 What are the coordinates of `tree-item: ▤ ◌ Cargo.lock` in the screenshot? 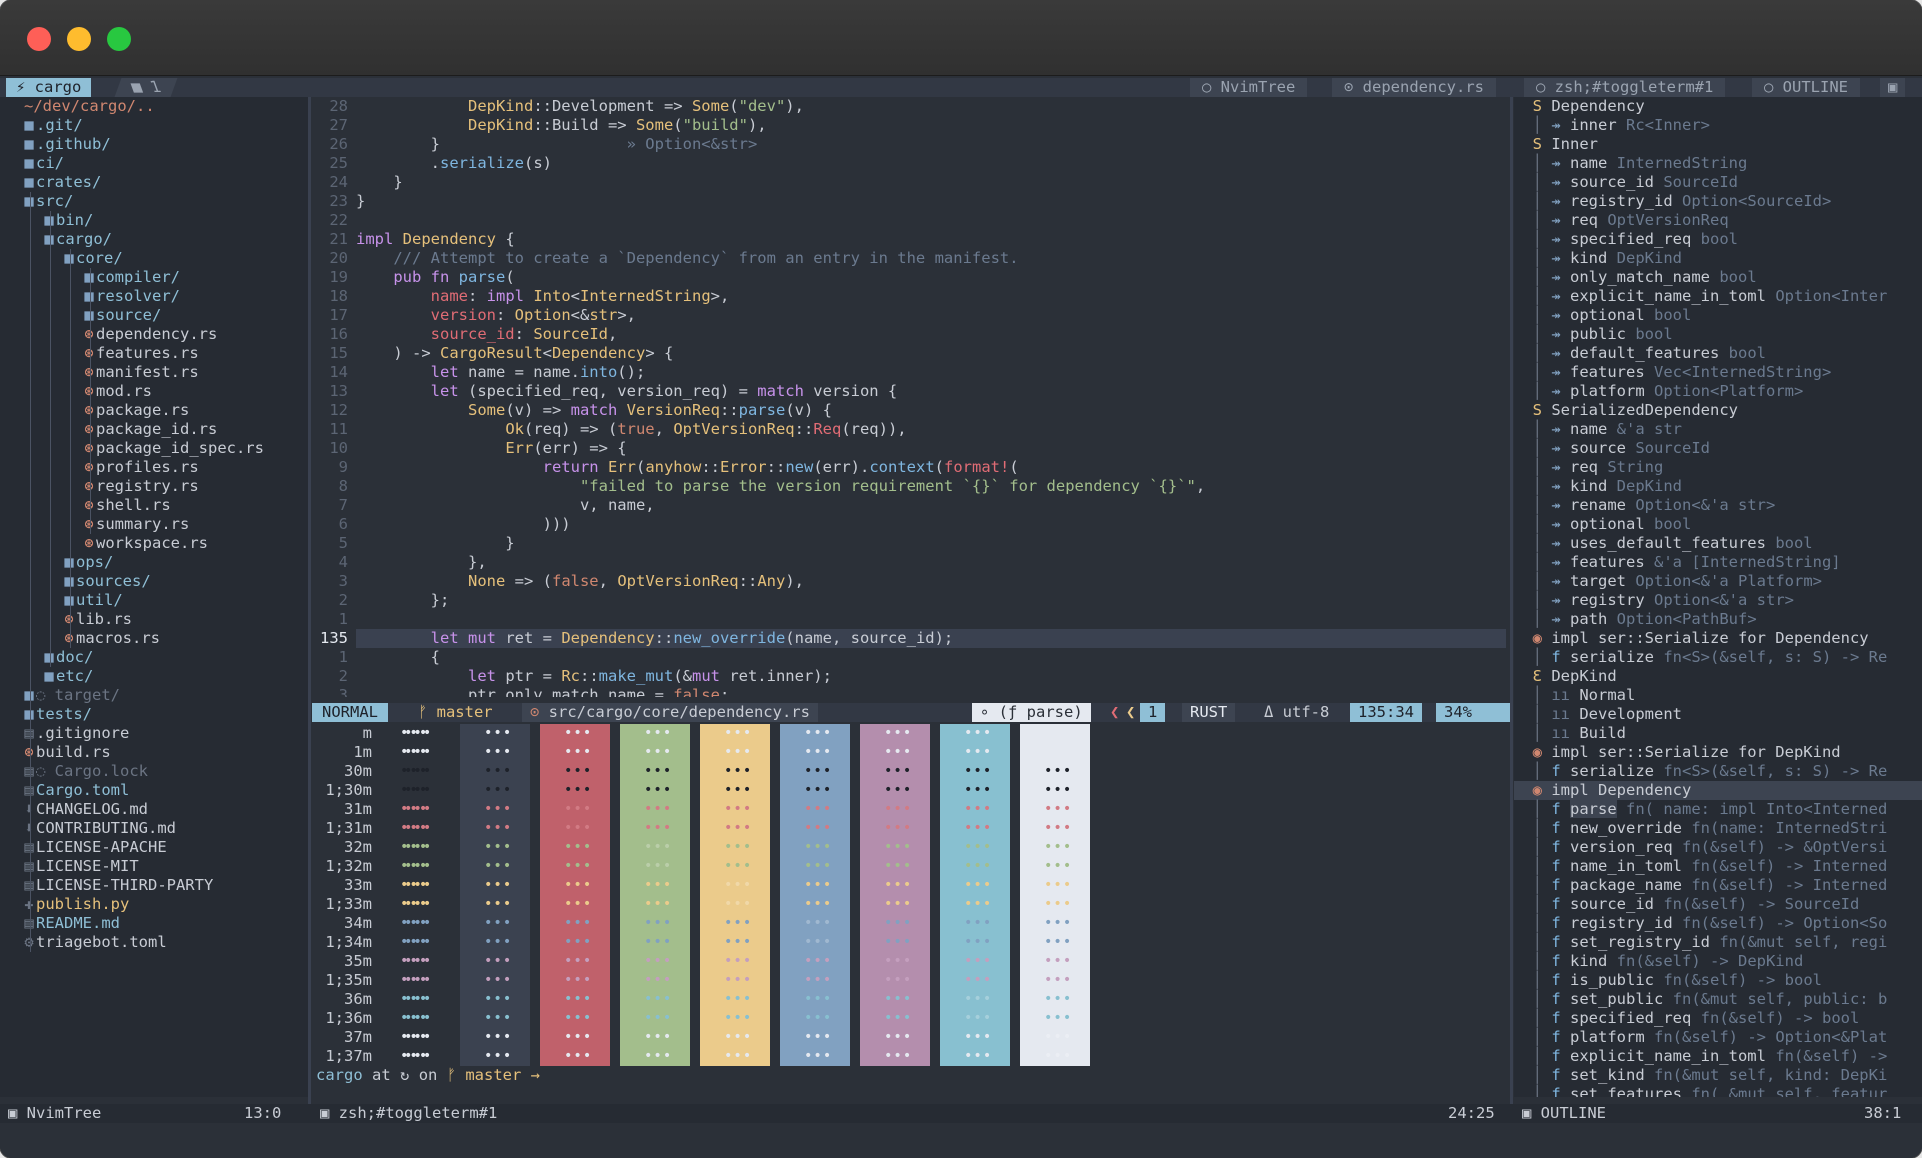 It's located at (85, 771).